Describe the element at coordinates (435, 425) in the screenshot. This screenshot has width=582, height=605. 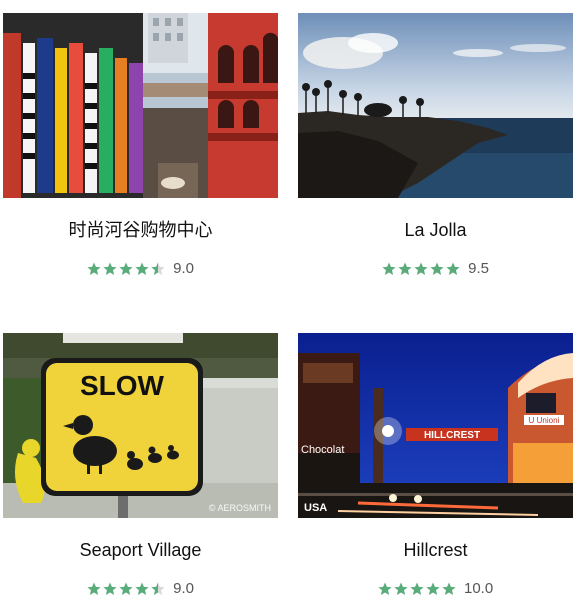
I see `hillcrest-night-photo: Chocolat HILLCREST U Unioni USA` at that location.